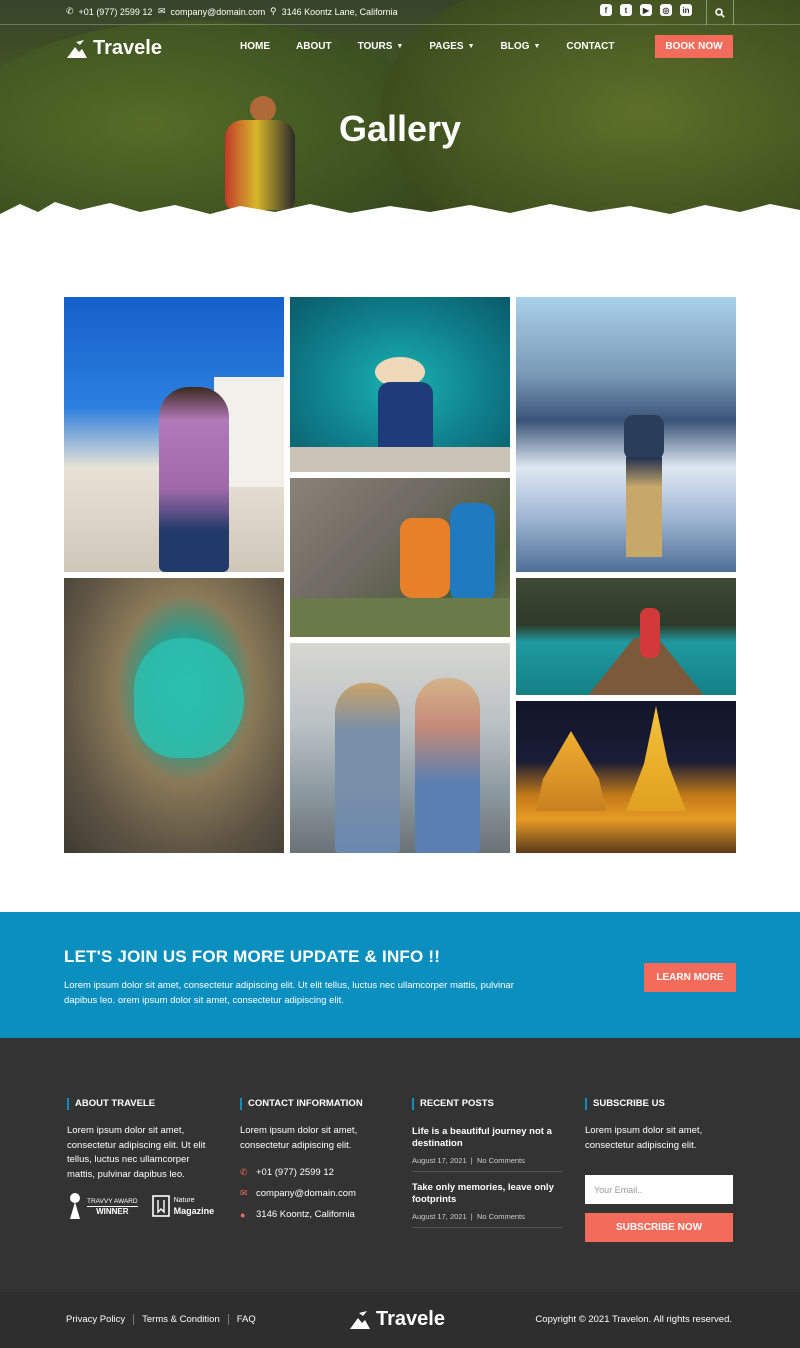 This screenshot has width=800, height=1348. Describe the element at coordinates (660, 1104) in the screenshot. I see `footer-heading: SUBSCRIBE US` at that location.